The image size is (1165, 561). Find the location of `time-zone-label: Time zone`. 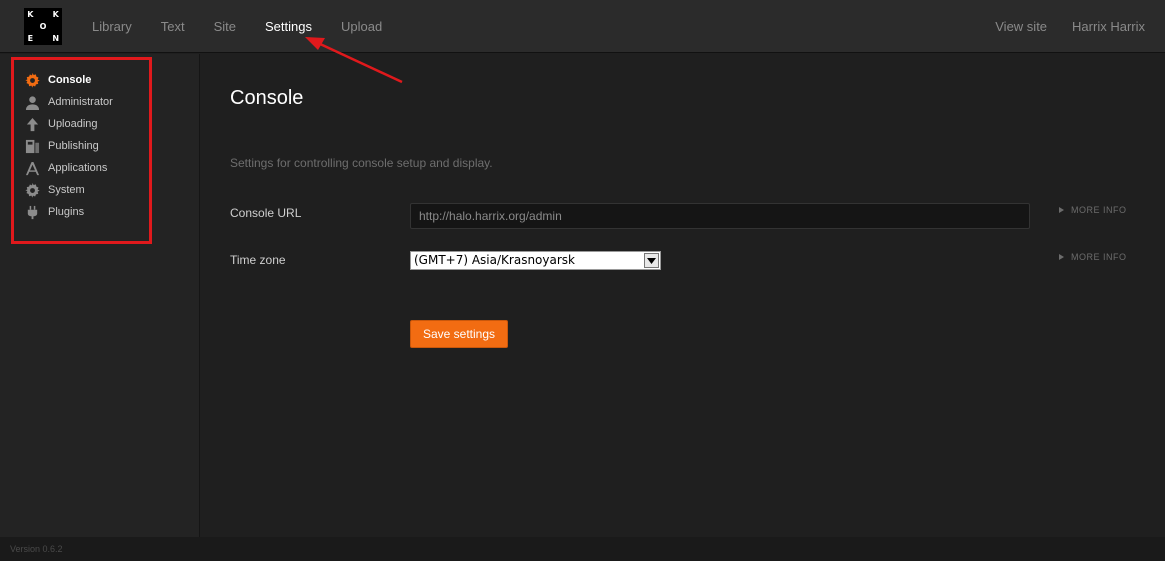

time-zone-label: Time zone is located at coordinates (258, 260).